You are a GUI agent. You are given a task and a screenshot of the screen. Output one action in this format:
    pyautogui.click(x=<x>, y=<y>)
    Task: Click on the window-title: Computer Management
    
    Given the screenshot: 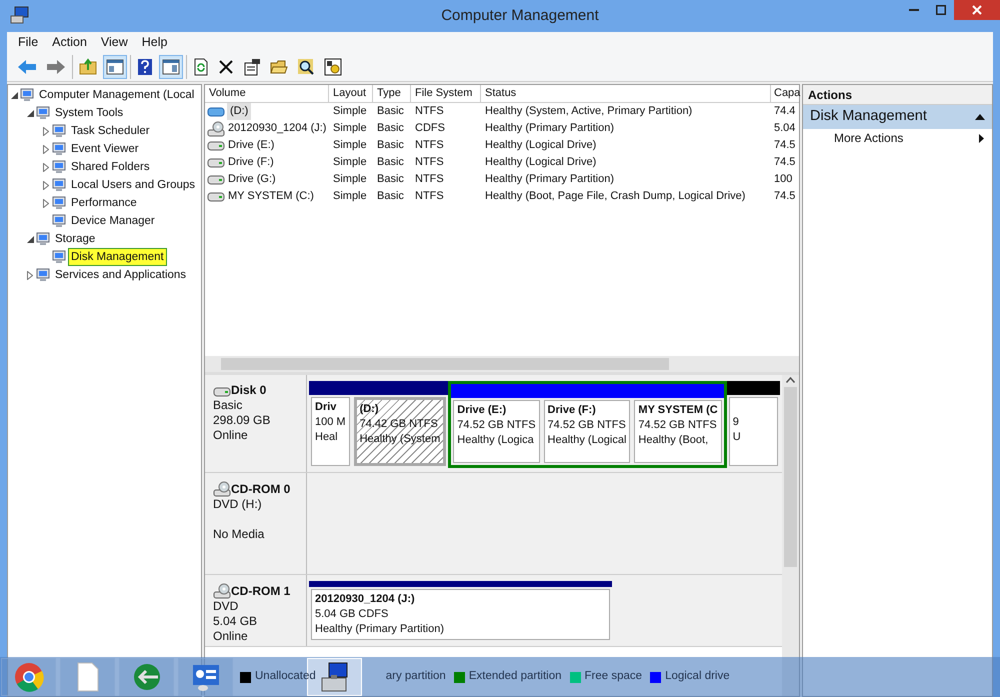 What is the action you would take?
    pyautogui.click(x=519, y=16)
    